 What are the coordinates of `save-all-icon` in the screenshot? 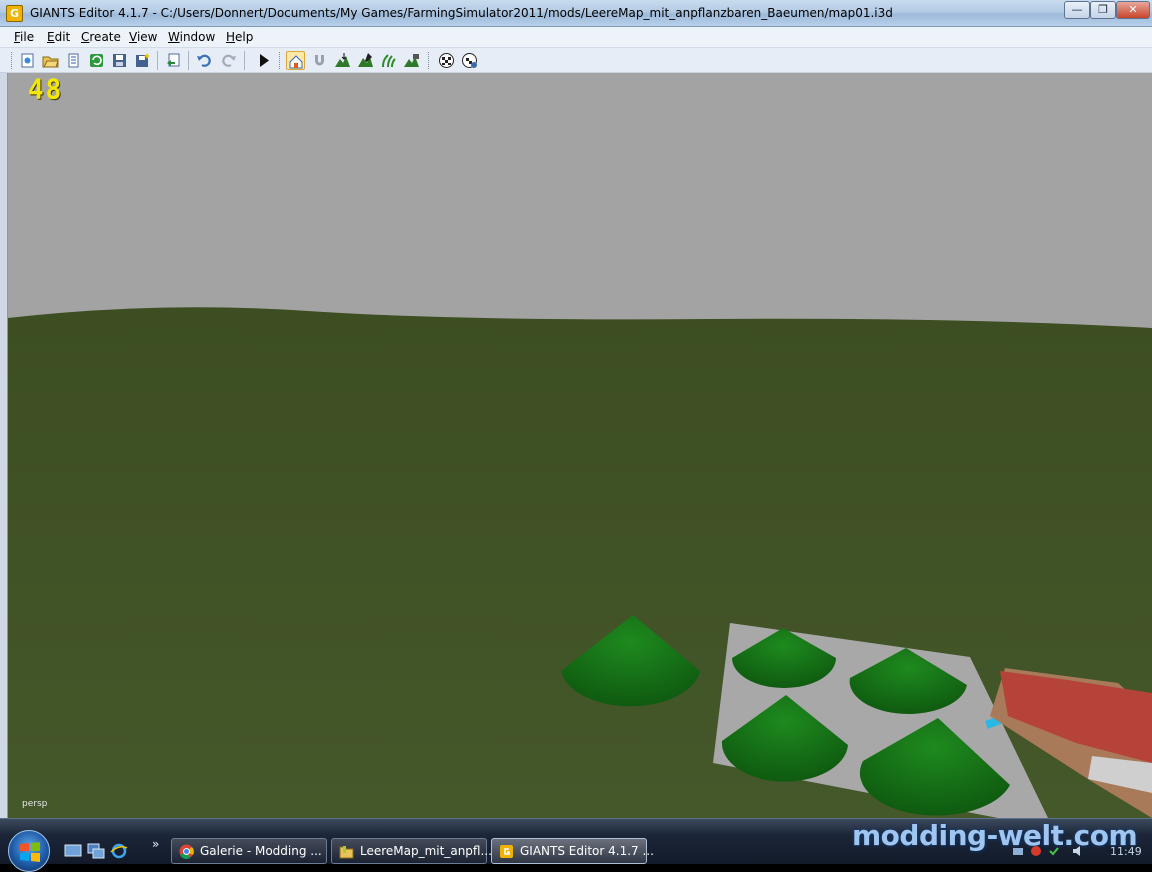 It's located at (142, 60).